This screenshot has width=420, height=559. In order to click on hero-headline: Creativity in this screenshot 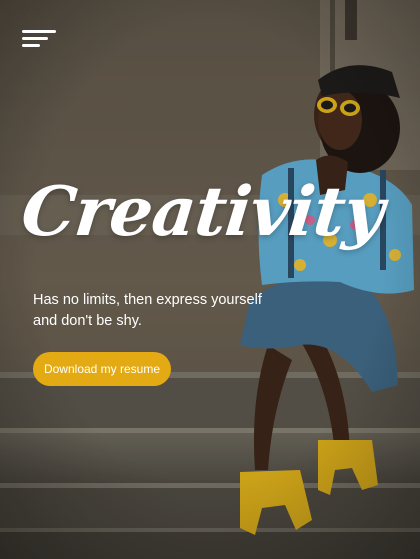, I will do `click(202, 212)`.